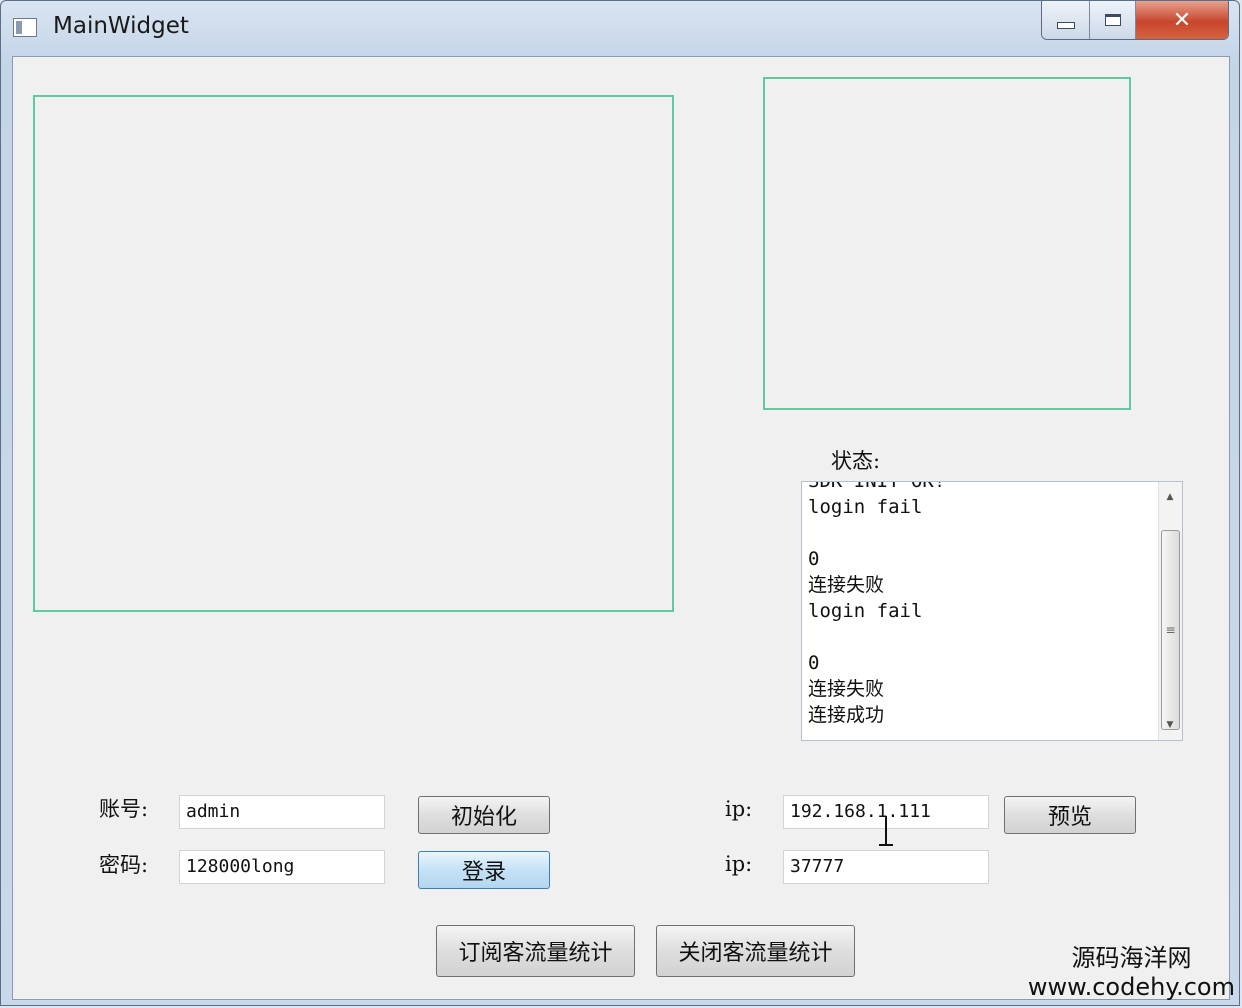 The height and width of the screenshot is (1008, 1242). What do you see at coordinates (535, 951) in the screenshot?
I see `subscribe-stats-button: 订阅客流量统计` at bounding box center [535, 951].